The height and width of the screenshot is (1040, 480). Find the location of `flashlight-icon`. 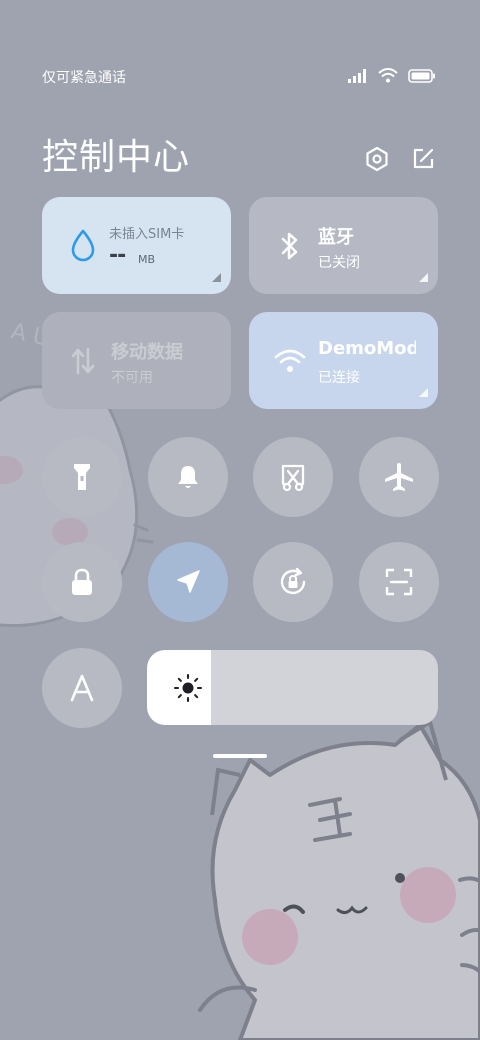

flashlight-icon is located at coordinates (82, 477).